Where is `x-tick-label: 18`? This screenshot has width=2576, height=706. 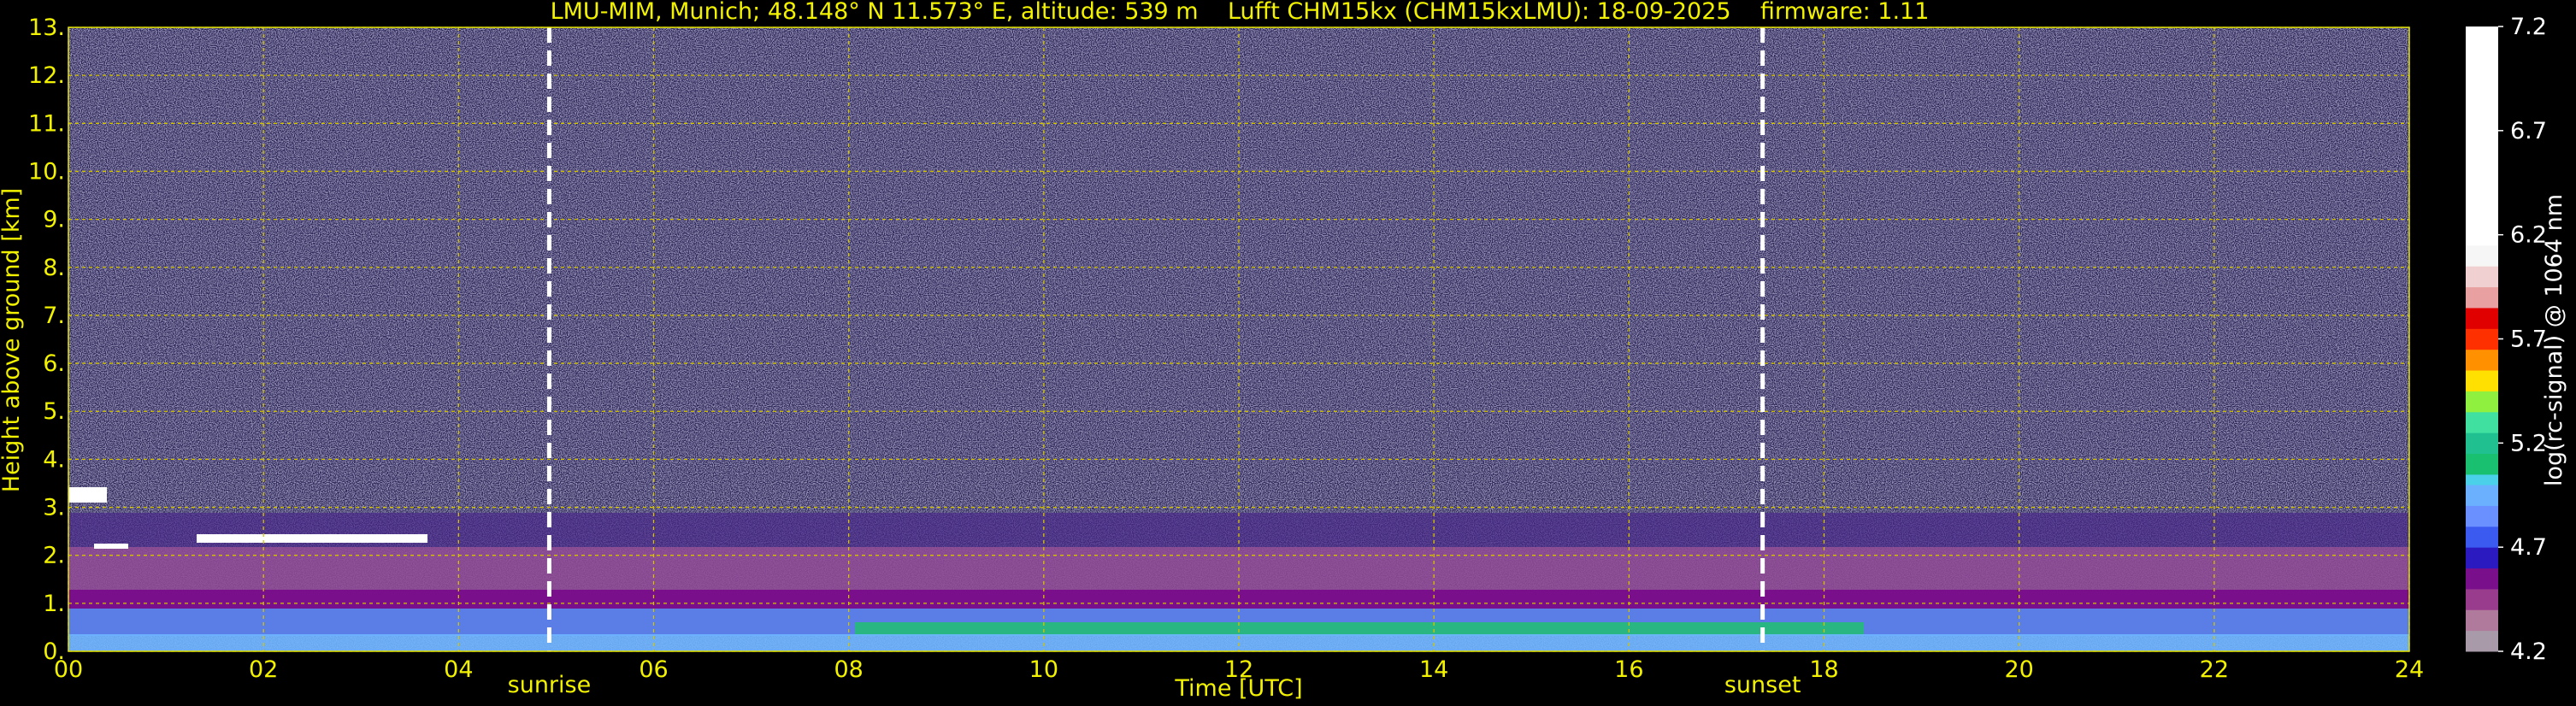 x-tick-label: 18 is located at coordinates (1823, 669).